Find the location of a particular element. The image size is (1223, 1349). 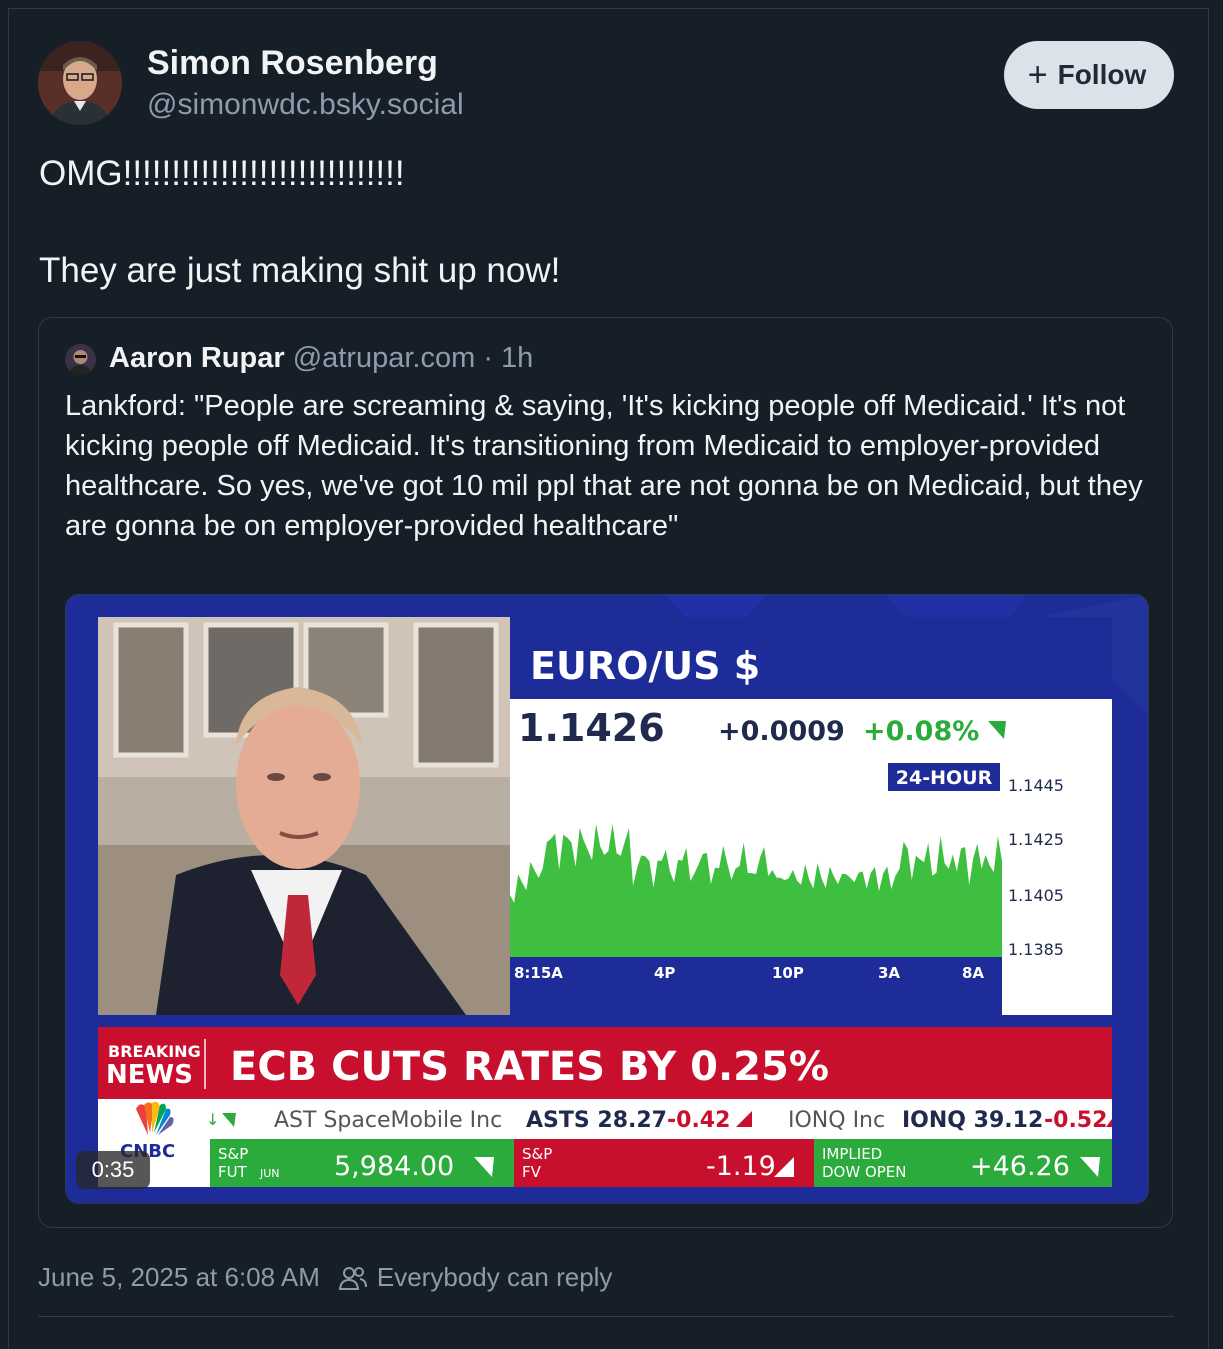

post-timestamp: June 5, 2025 at 6:08 AM is located at coordinates (179, 1277).